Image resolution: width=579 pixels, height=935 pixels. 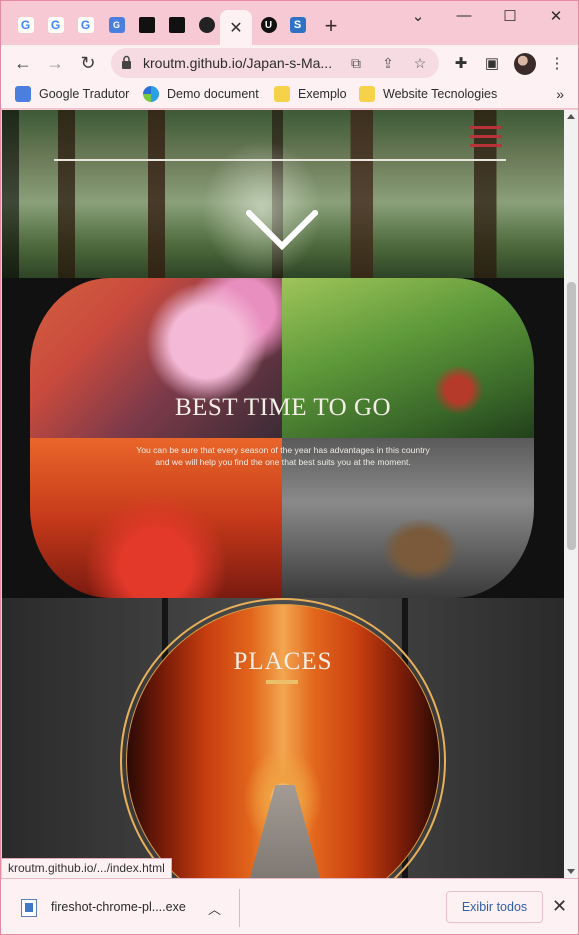 What do you see at coordinates (87, 868) in the screenshot?
I see `status-bubble: kroutm.github.io/.../index.html` at bounding box center [87, 868].